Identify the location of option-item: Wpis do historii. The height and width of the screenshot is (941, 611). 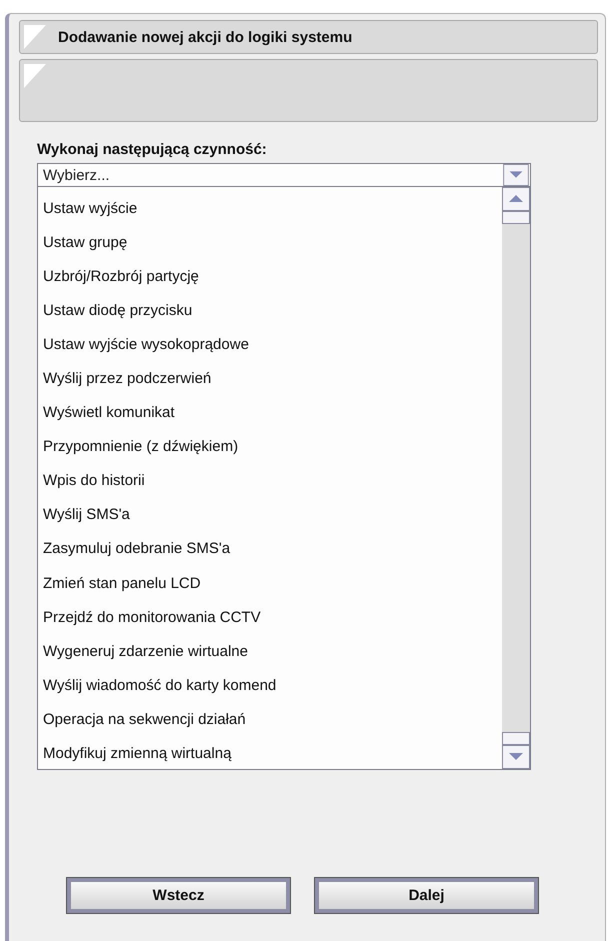
(270, 481).